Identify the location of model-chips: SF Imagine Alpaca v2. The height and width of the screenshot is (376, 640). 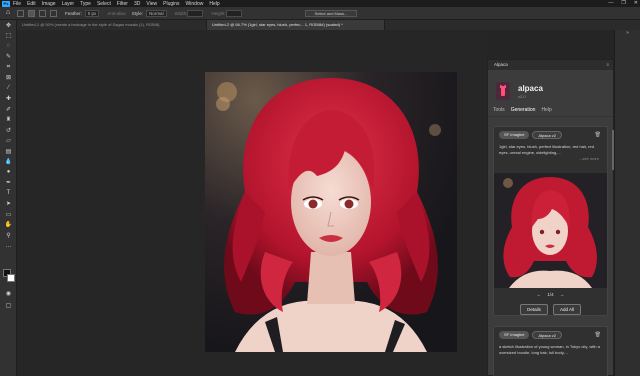
(550, 133).